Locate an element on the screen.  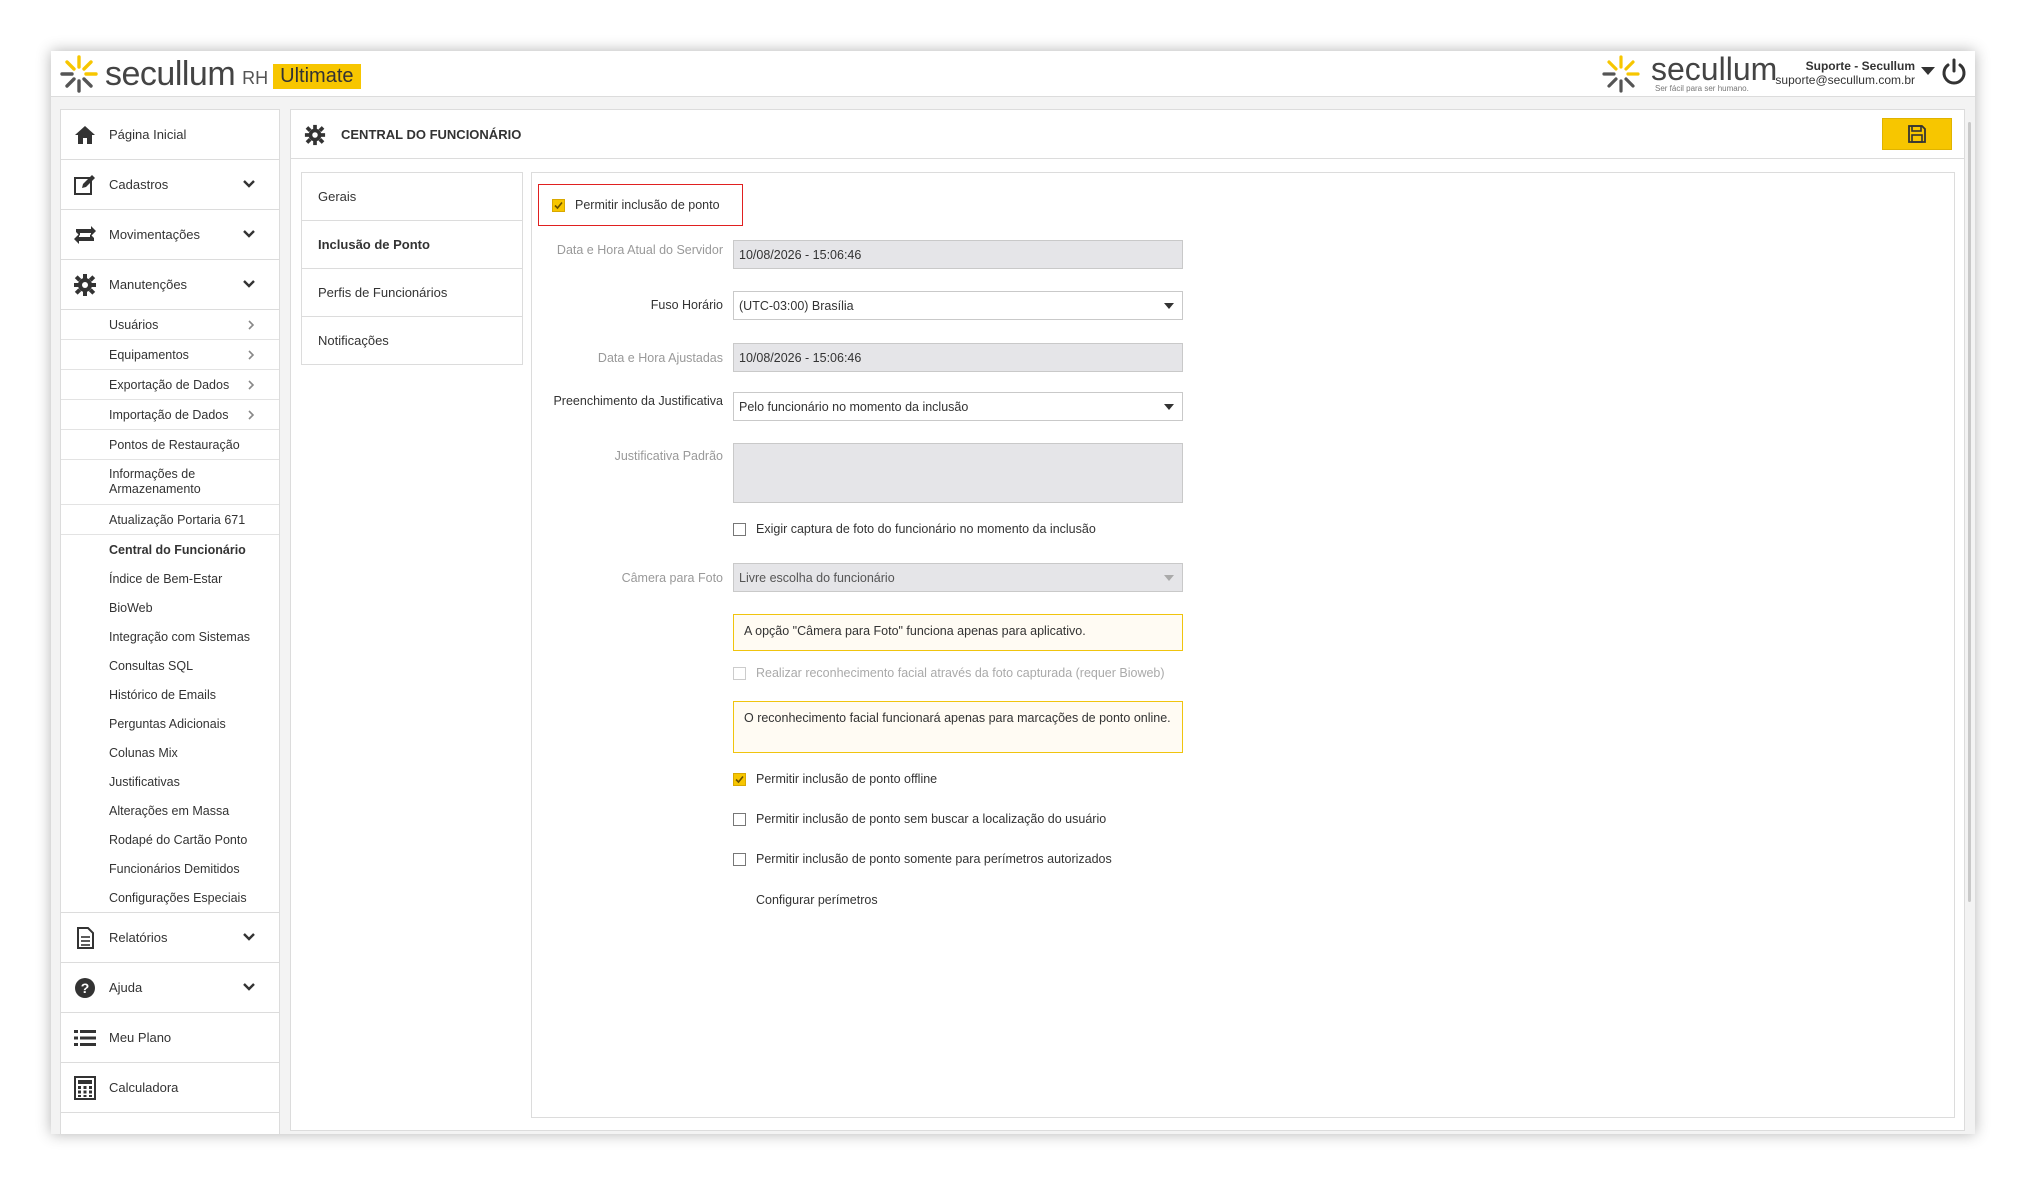
brand-name: secullum is located at coordinates (170, 73).